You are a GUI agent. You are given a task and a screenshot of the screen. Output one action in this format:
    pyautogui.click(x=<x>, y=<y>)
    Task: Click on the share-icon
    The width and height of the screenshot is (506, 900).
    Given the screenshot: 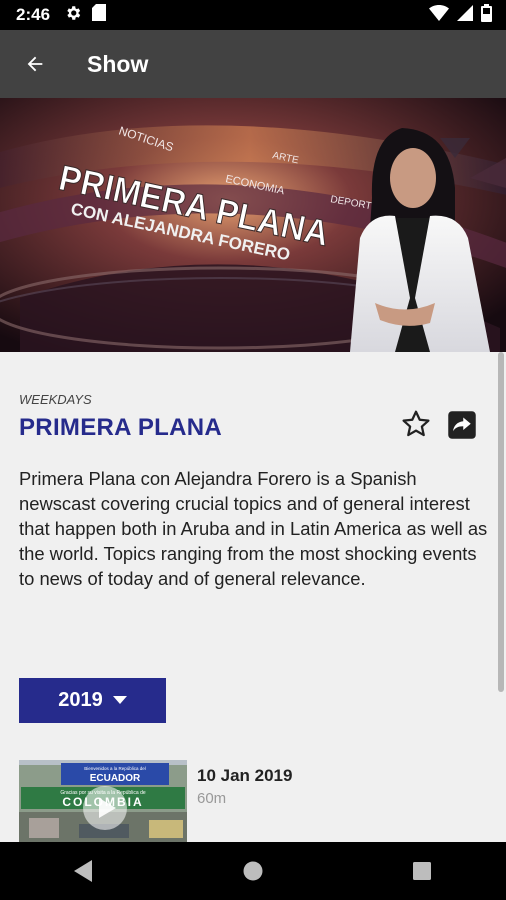 What is the action you would take?
    pyautogui.click(x=462, y=425)
    